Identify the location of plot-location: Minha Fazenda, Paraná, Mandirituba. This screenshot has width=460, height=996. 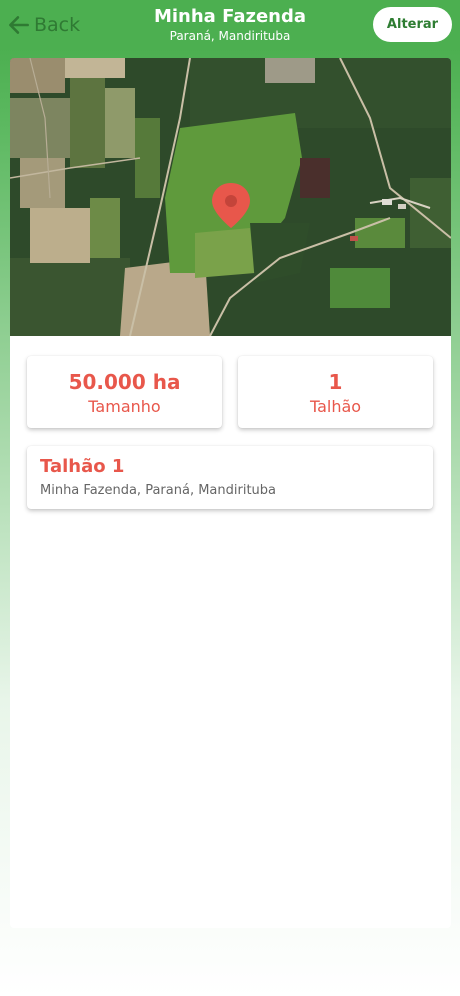
(158, 490).